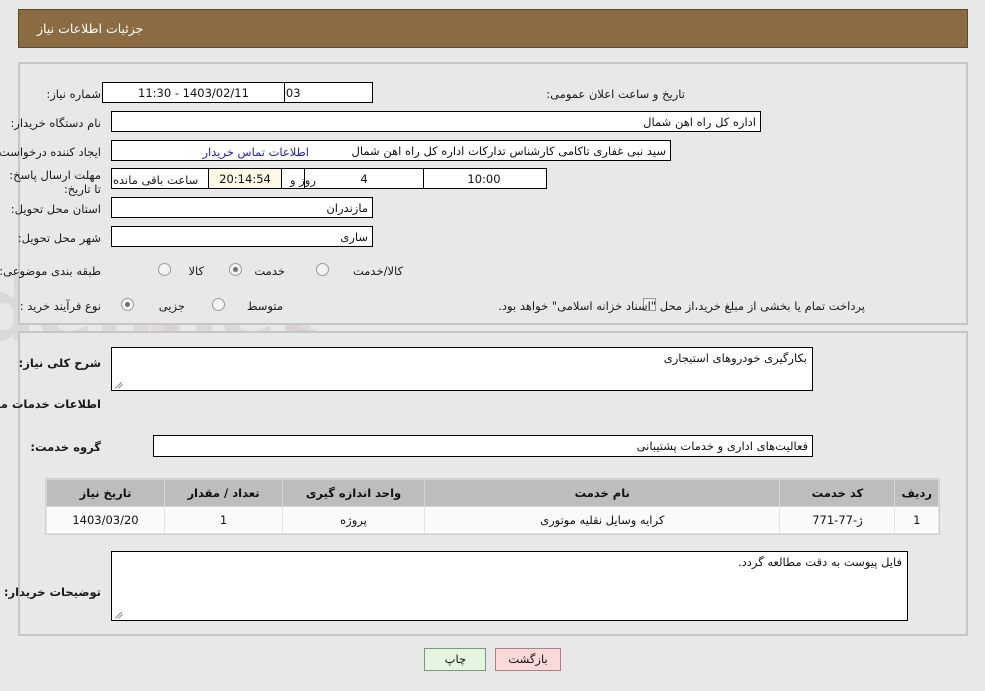 This screenshot has width=985, height=691. Describe the element at coordinates (436, 121) in the screenshot. I see `buyer-org-field: اداره کل راه اهن شمال` at that location.